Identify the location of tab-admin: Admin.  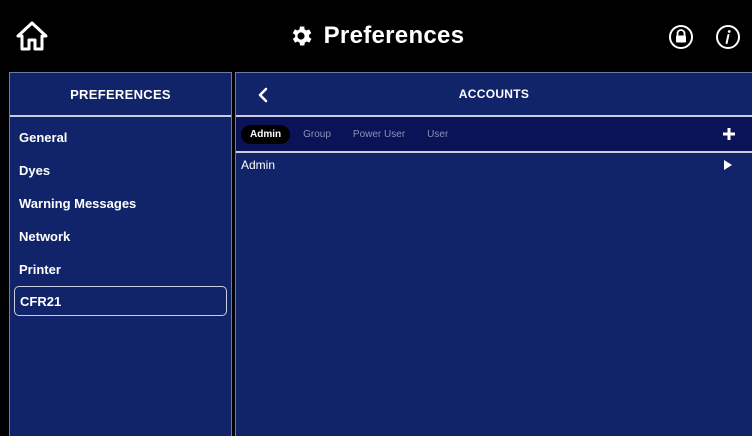
(266, 134).